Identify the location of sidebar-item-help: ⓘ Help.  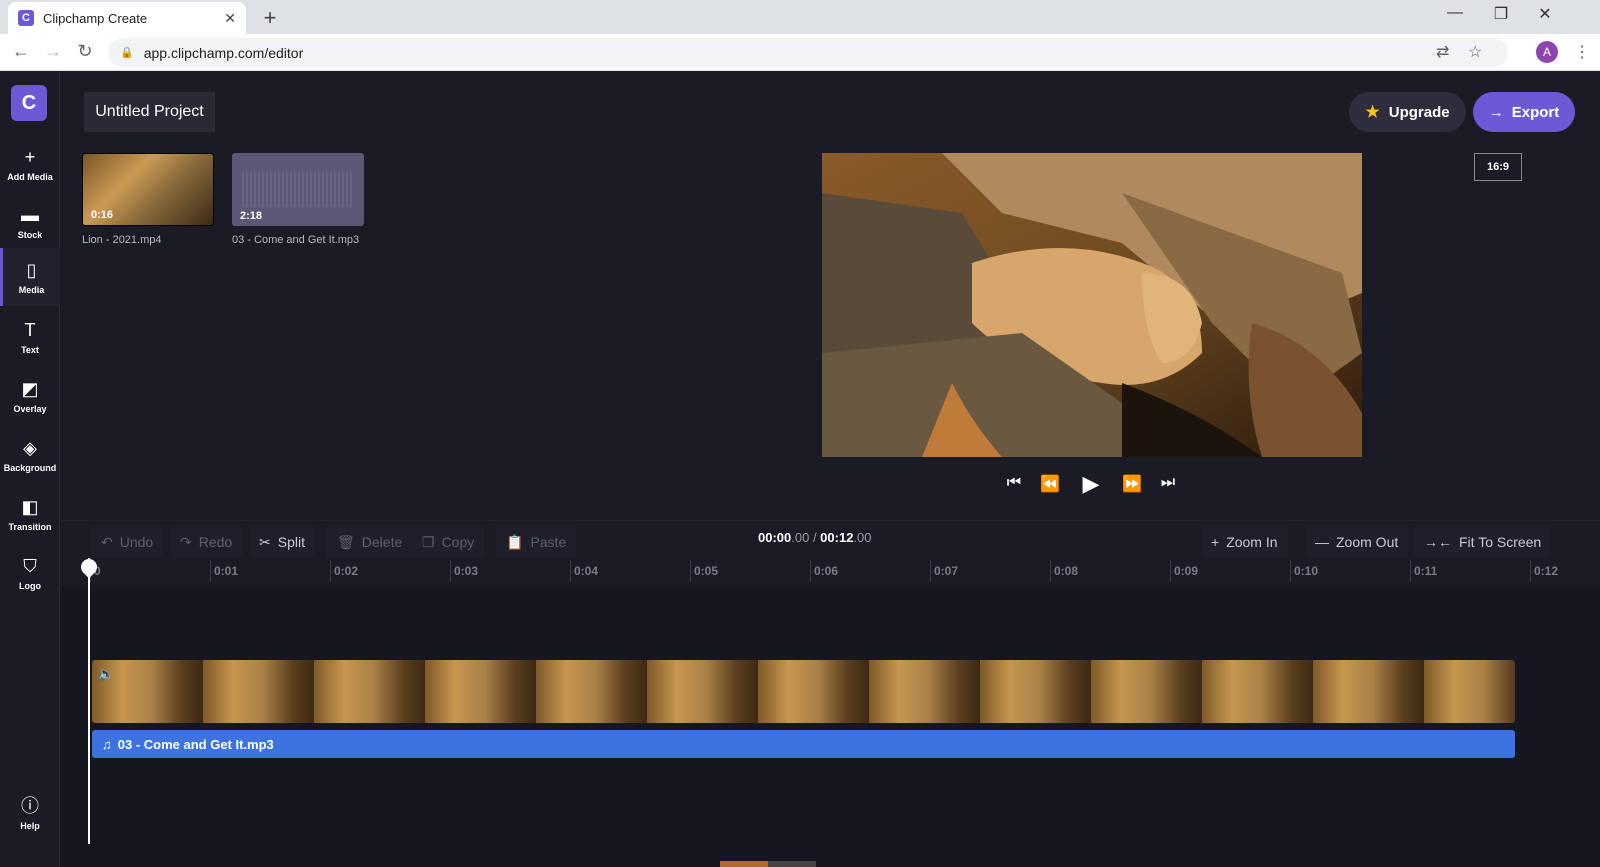
(30, 813).